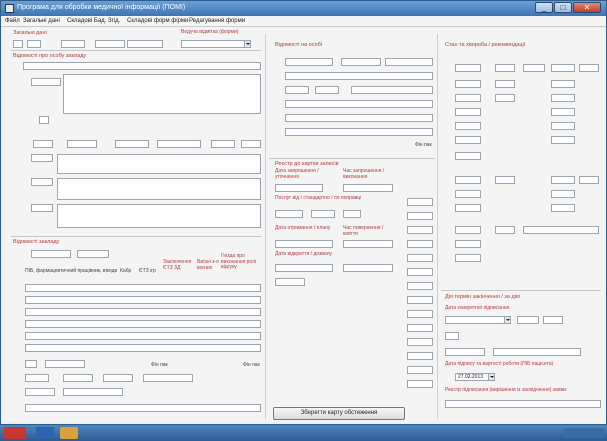  Describe the element at coordinates (12, 21) in the screenshot. I see `menu-item-file: Файл` at that location.